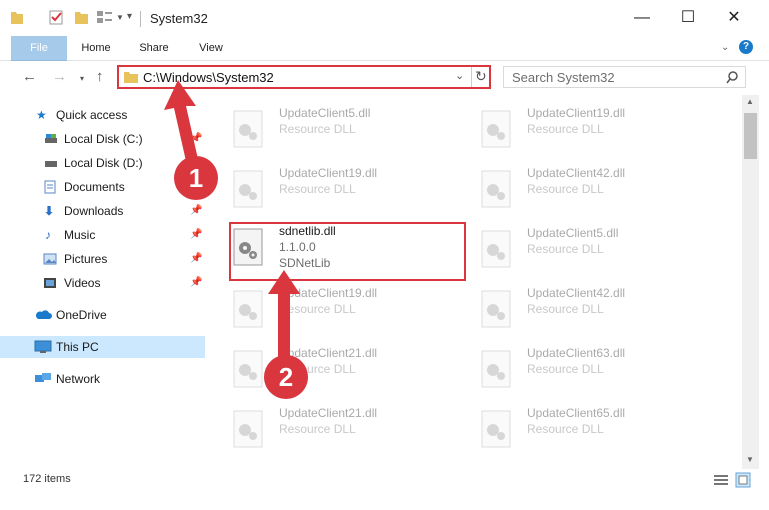 The height and width of the screenshot is (510, 769). Describe the element at coordinates (732, 77) in the screenshot. I see `search-icon` at that location.